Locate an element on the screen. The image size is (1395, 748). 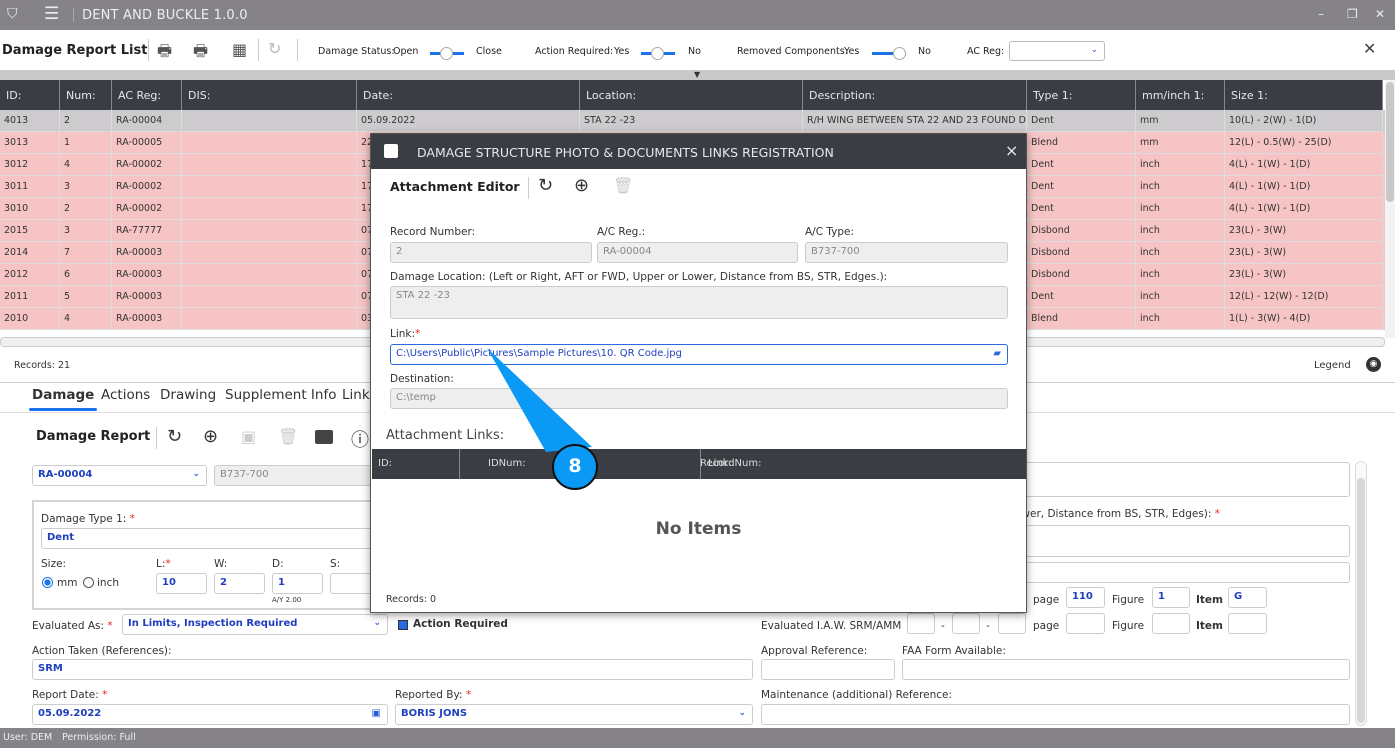
column-header-dis: DIS: is located at coordinates (269, 95).